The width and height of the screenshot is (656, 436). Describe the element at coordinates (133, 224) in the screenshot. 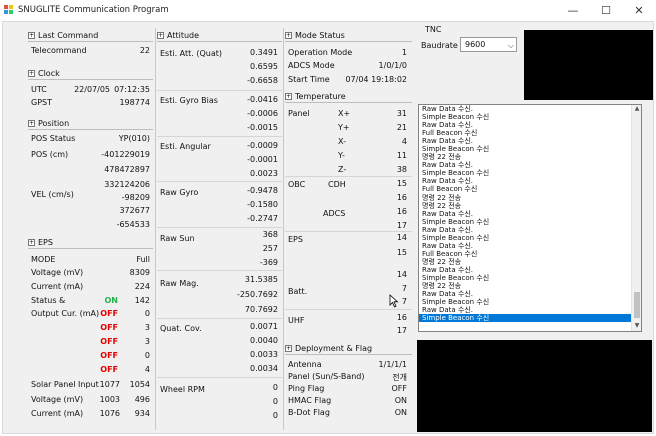

I see `vel-z-value: -654533` at that location.